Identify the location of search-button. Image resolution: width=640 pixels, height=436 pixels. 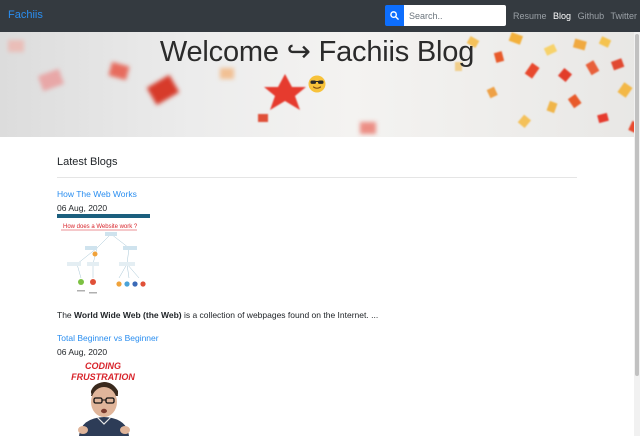
(394, 15).